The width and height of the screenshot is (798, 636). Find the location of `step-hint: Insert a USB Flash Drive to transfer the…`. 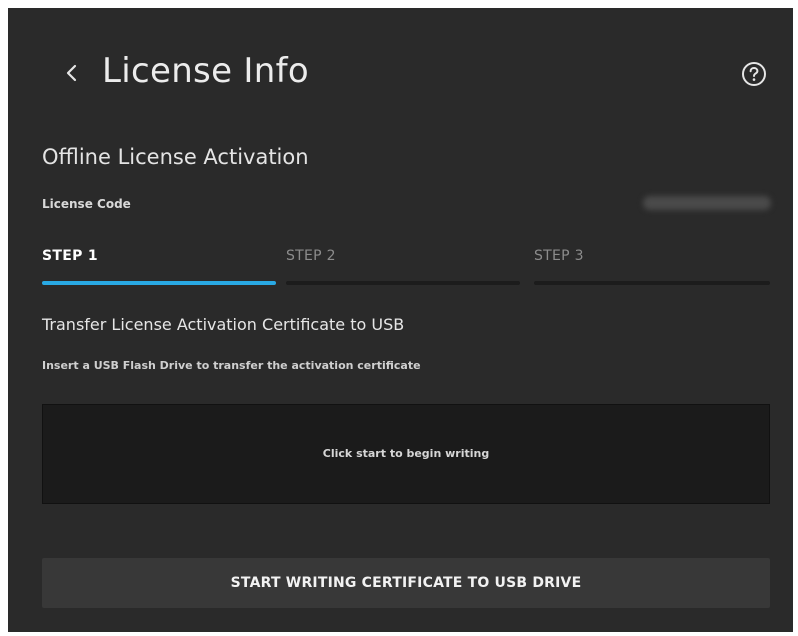

step-hint: Insert a USB Flash Drive to transfer the… is located at coordinates (231, 365).